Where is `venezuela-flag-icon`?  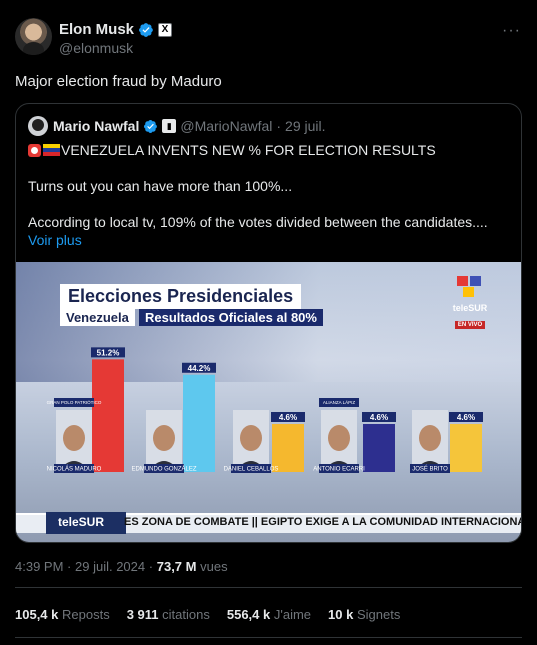
venezuela-flag-icon is located at coordinates (51, 150).